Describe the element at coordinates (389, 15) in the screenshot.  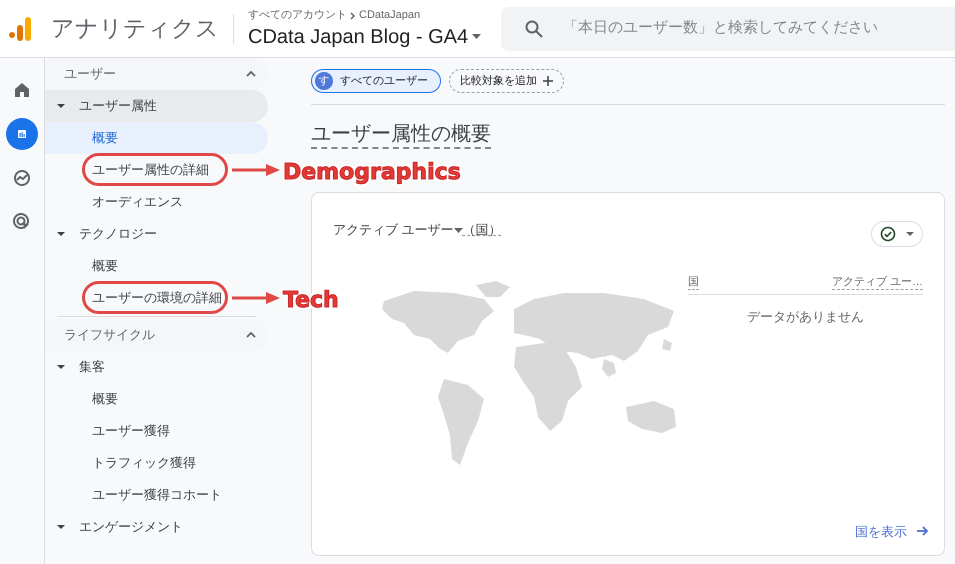
I see `breadcrumb-link: CDataJapan` at that location.